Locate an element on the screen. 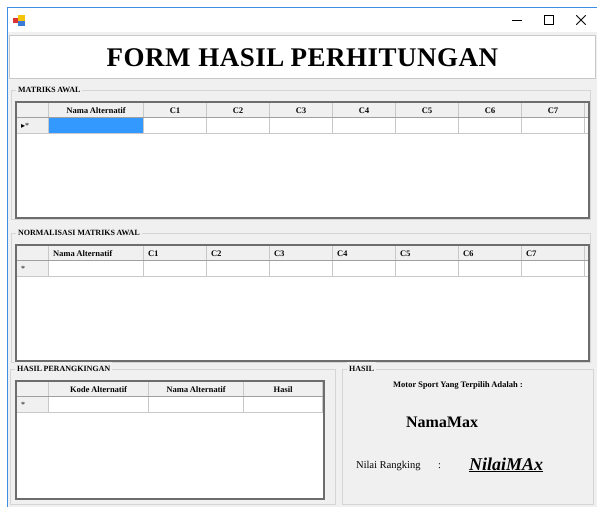 This screenshot has height=507, width=597. grid-cell is located at coordinates (96, 125).